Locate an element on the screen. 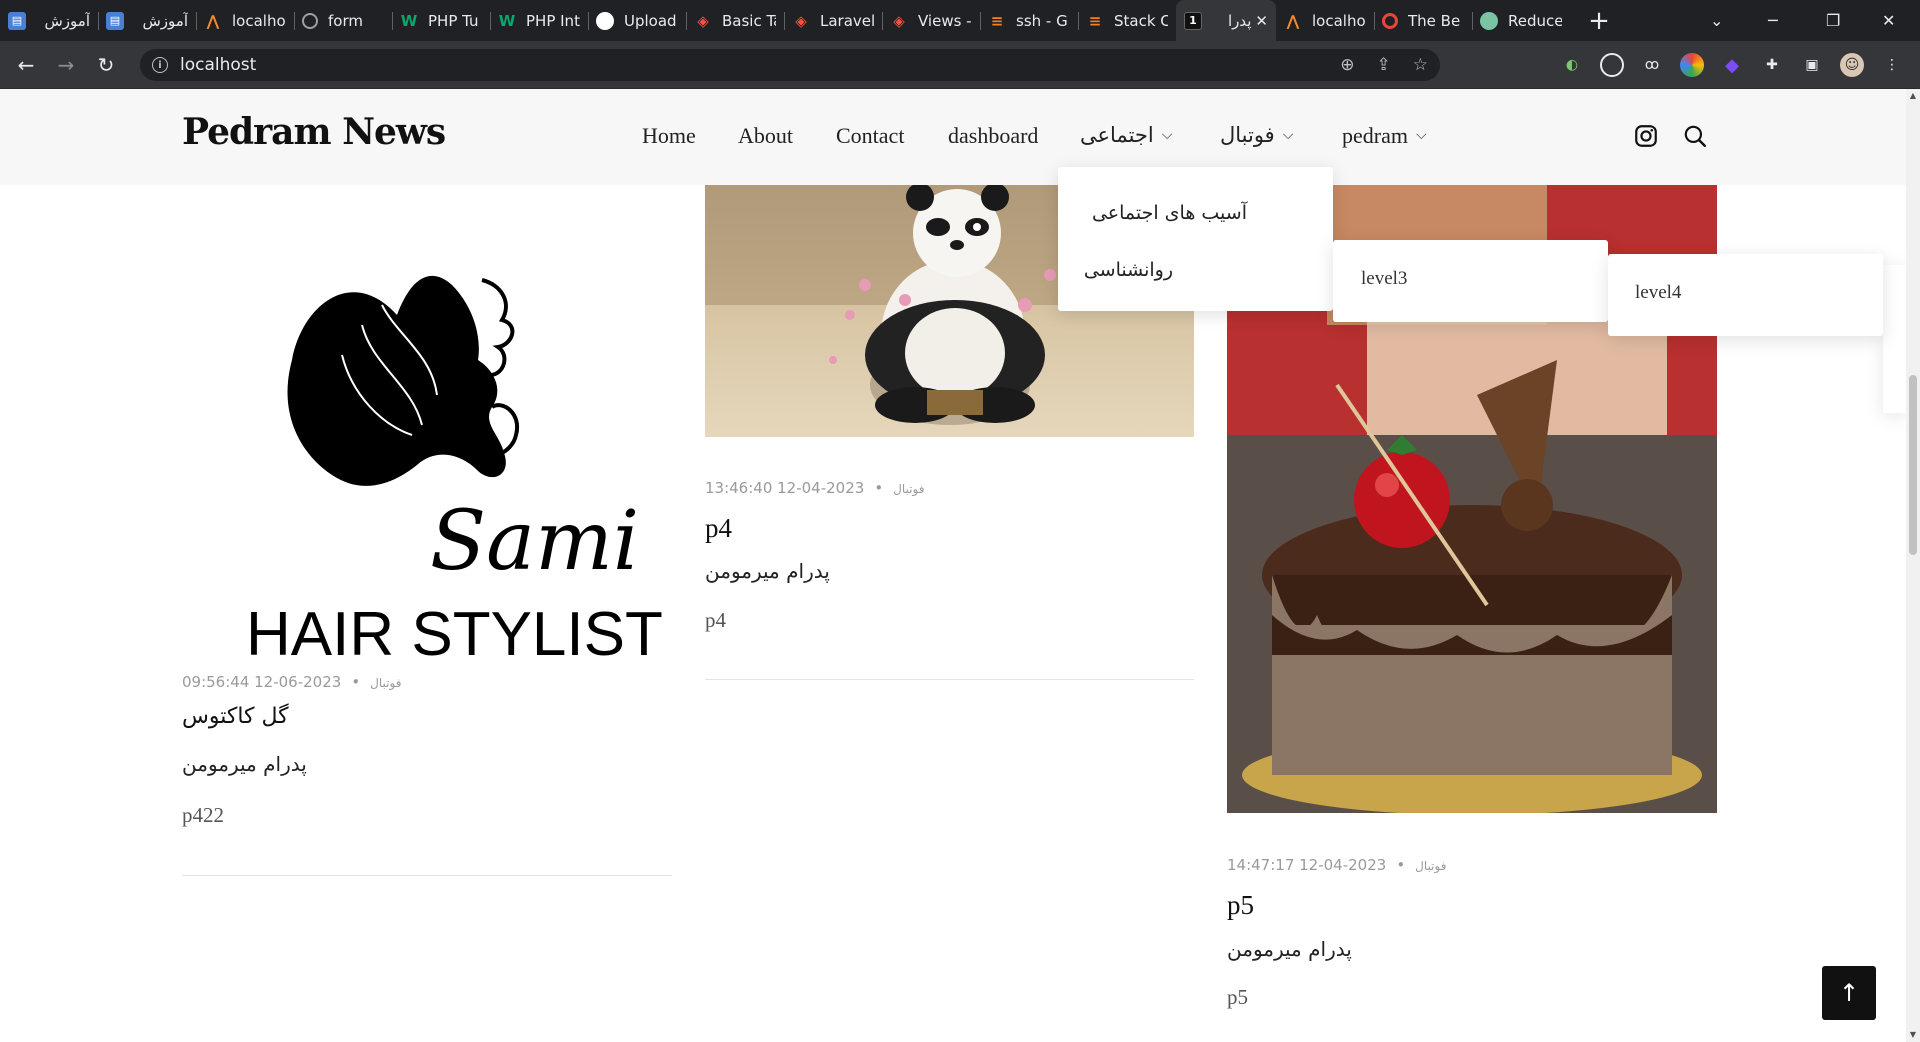 This screenshot has width=1920, height=1042. share-icon: ⇪ is located at coordinates (1384, 65).